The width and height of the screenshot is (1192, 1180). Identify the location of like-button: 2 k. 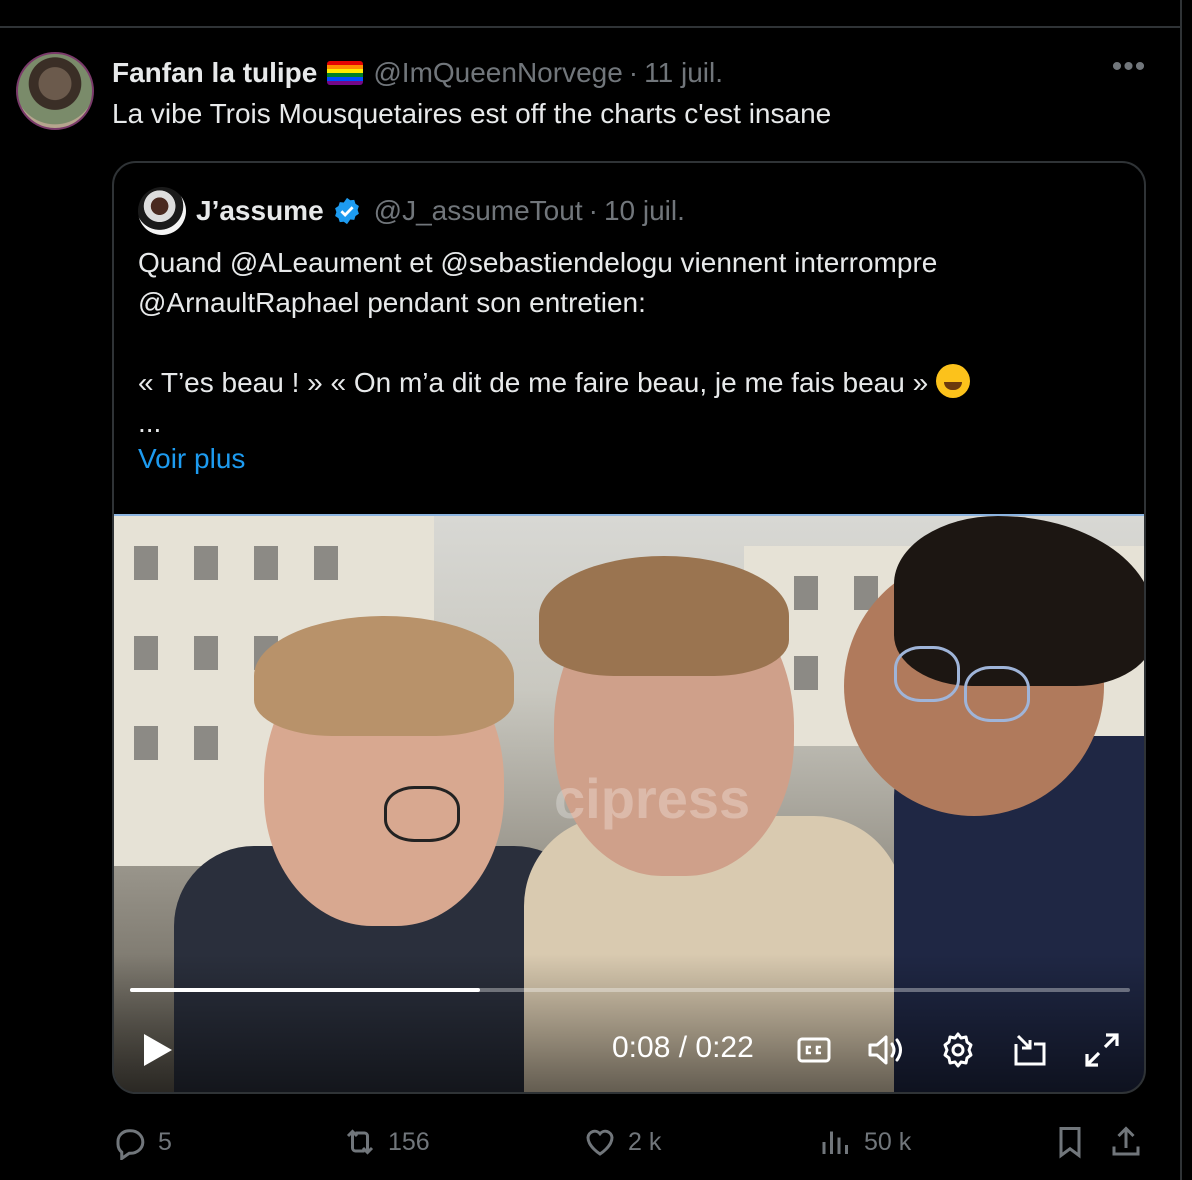
(621, 1142).